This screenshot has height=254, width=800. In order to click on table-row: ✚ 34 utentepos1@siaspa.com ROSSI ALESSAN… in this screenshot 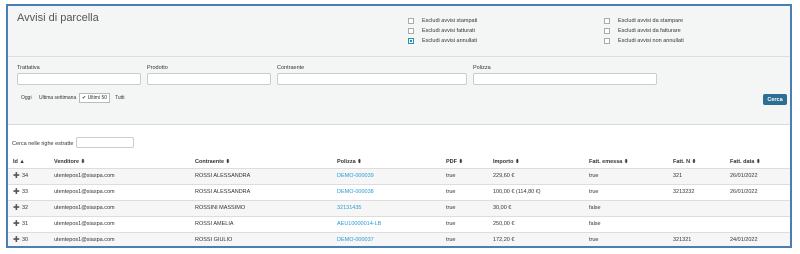, I will do `click(399, 176)`.